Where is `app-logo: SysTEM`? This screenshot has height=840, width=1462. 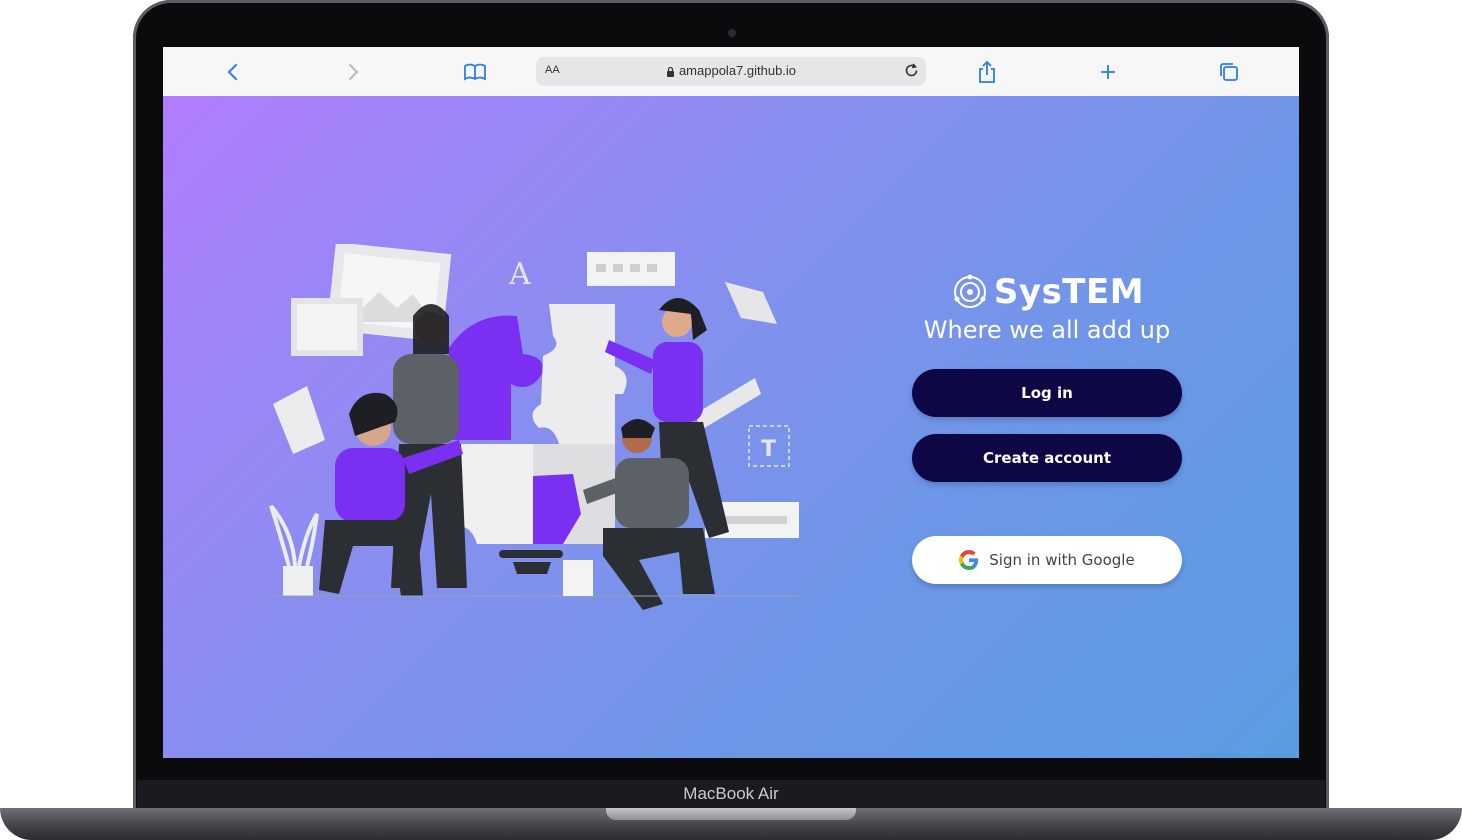
app-logo: SysTEM is located at coordinates (1047, 292).